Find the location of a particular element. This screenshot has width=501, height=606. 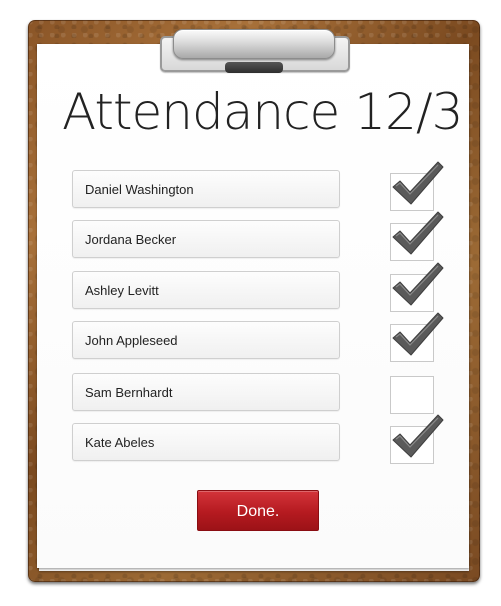

student-name-field: Sam Bernhardt is located at coordinates (206, 392).